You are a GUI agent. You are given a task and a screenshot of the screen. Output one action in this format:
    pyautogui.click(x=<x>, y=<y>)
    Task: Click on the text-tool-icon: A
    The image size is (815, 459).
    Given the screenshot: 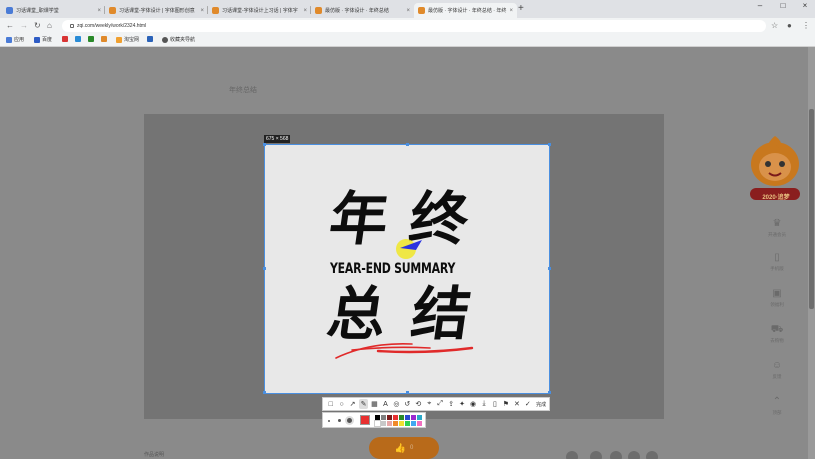 What is the action you would take?
    pyautogui.click(x=385, y=404)
    